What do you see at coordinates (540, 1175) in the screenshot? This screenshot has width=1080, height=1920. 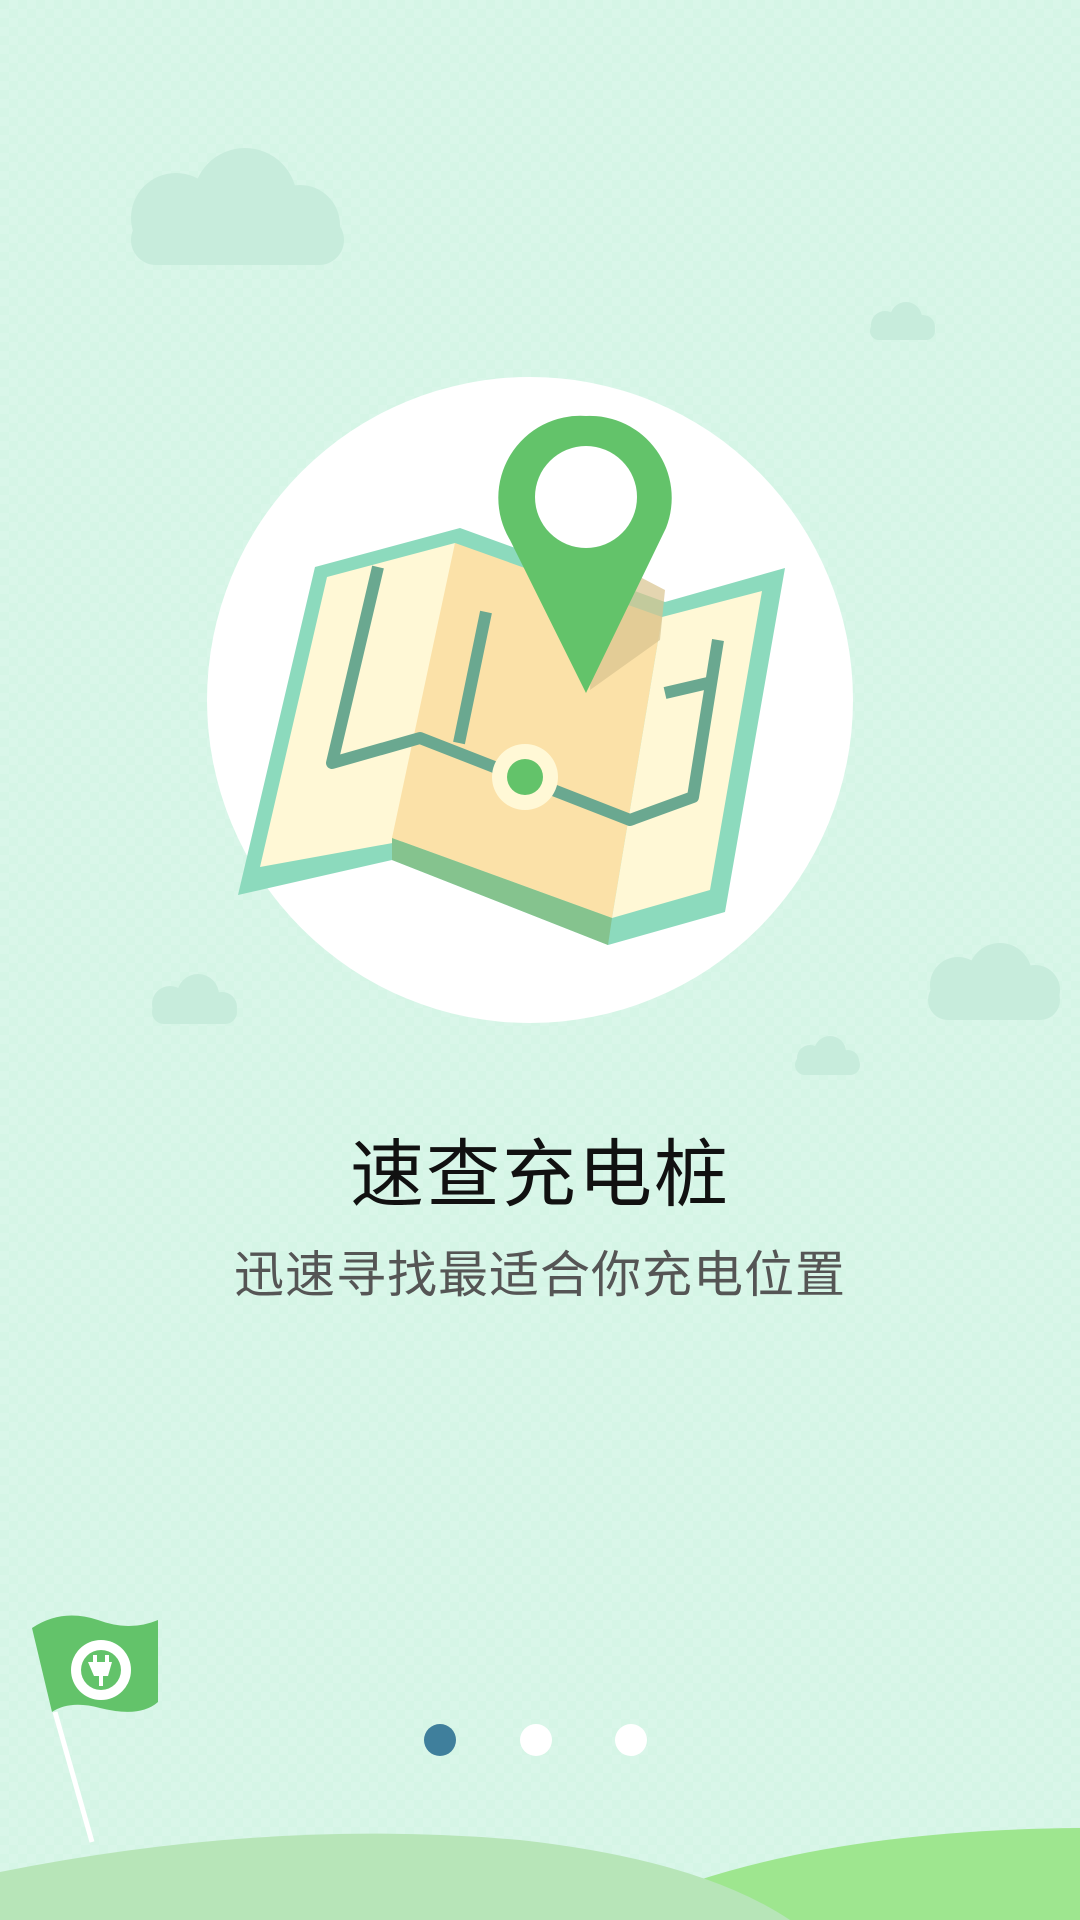 I see `guide-title: 速查充电桩` at bounding box center [540, 1175].